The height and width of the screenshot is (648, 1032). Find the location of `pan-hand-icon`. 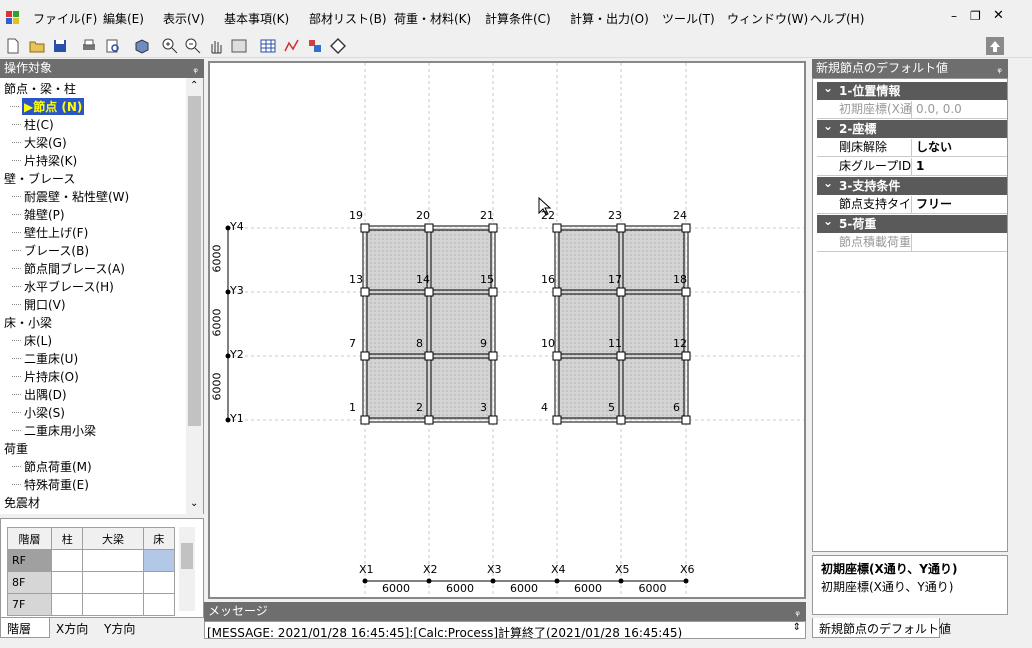

pan-hand-icon is located at coordinates (216, 46).